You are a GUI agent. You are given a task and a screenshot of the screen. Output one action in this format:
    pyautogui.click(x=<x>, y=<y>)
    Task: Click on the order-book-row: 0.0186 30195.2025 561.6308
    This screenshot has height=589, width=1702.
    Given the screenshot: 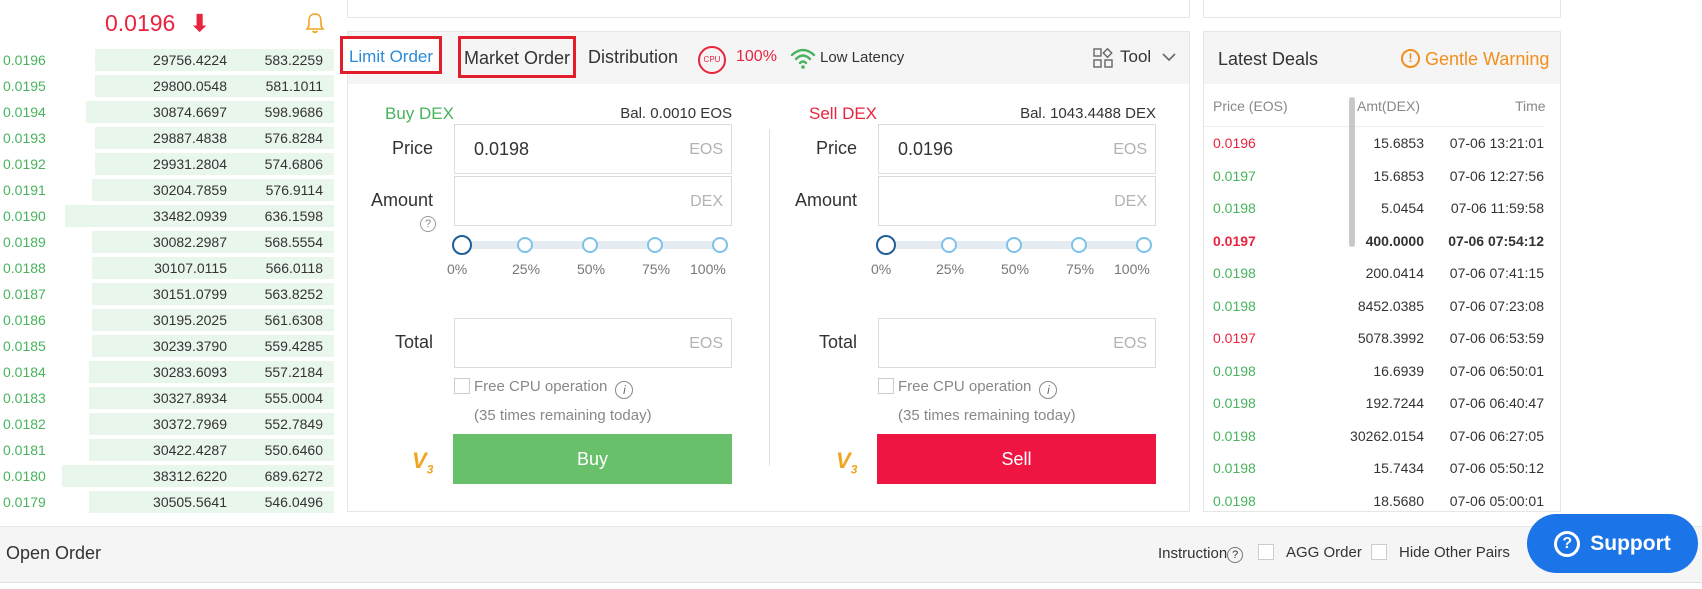 What is the action you would take?
    pyautogui.click(x=167, y=320)
    